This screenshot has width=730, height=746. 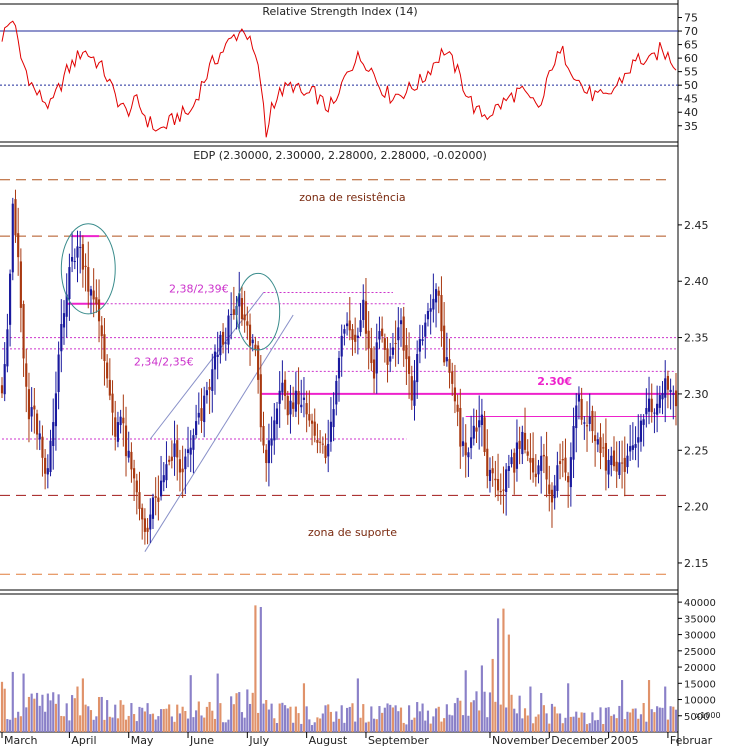 I want to click on date-tick-label: June, so click(x=201, y=740).